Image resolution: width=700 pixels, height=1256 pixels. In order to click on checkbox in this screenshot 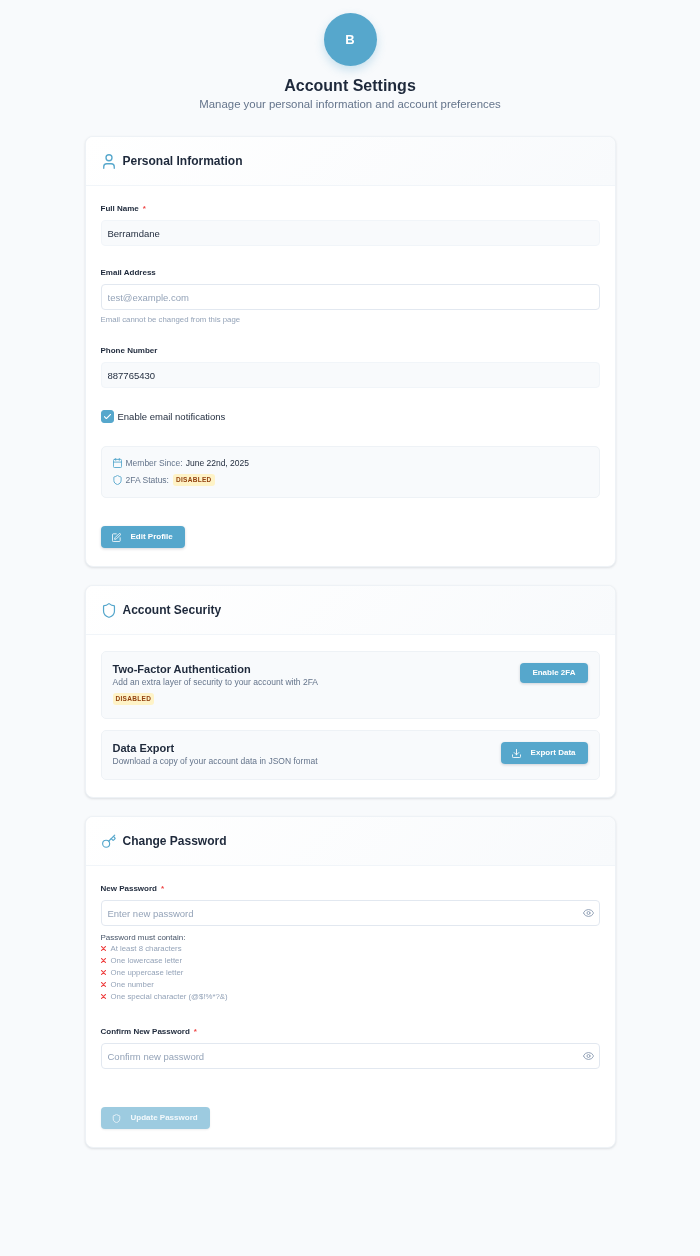, I will do `click(107, 416)`.